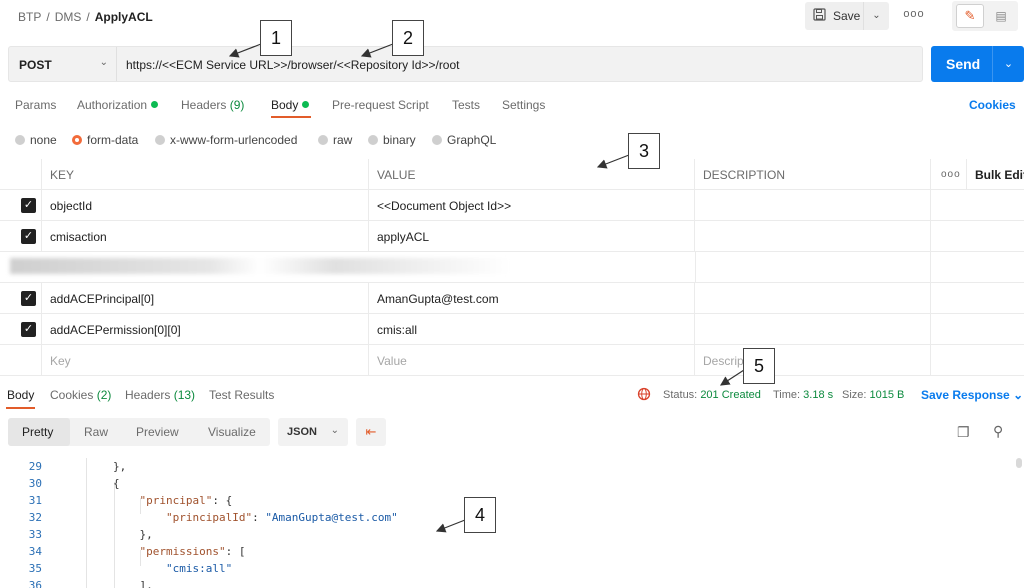 This screenshot has height=588, width=1024. I want to click on callout-4: 4, so click(480, 515).